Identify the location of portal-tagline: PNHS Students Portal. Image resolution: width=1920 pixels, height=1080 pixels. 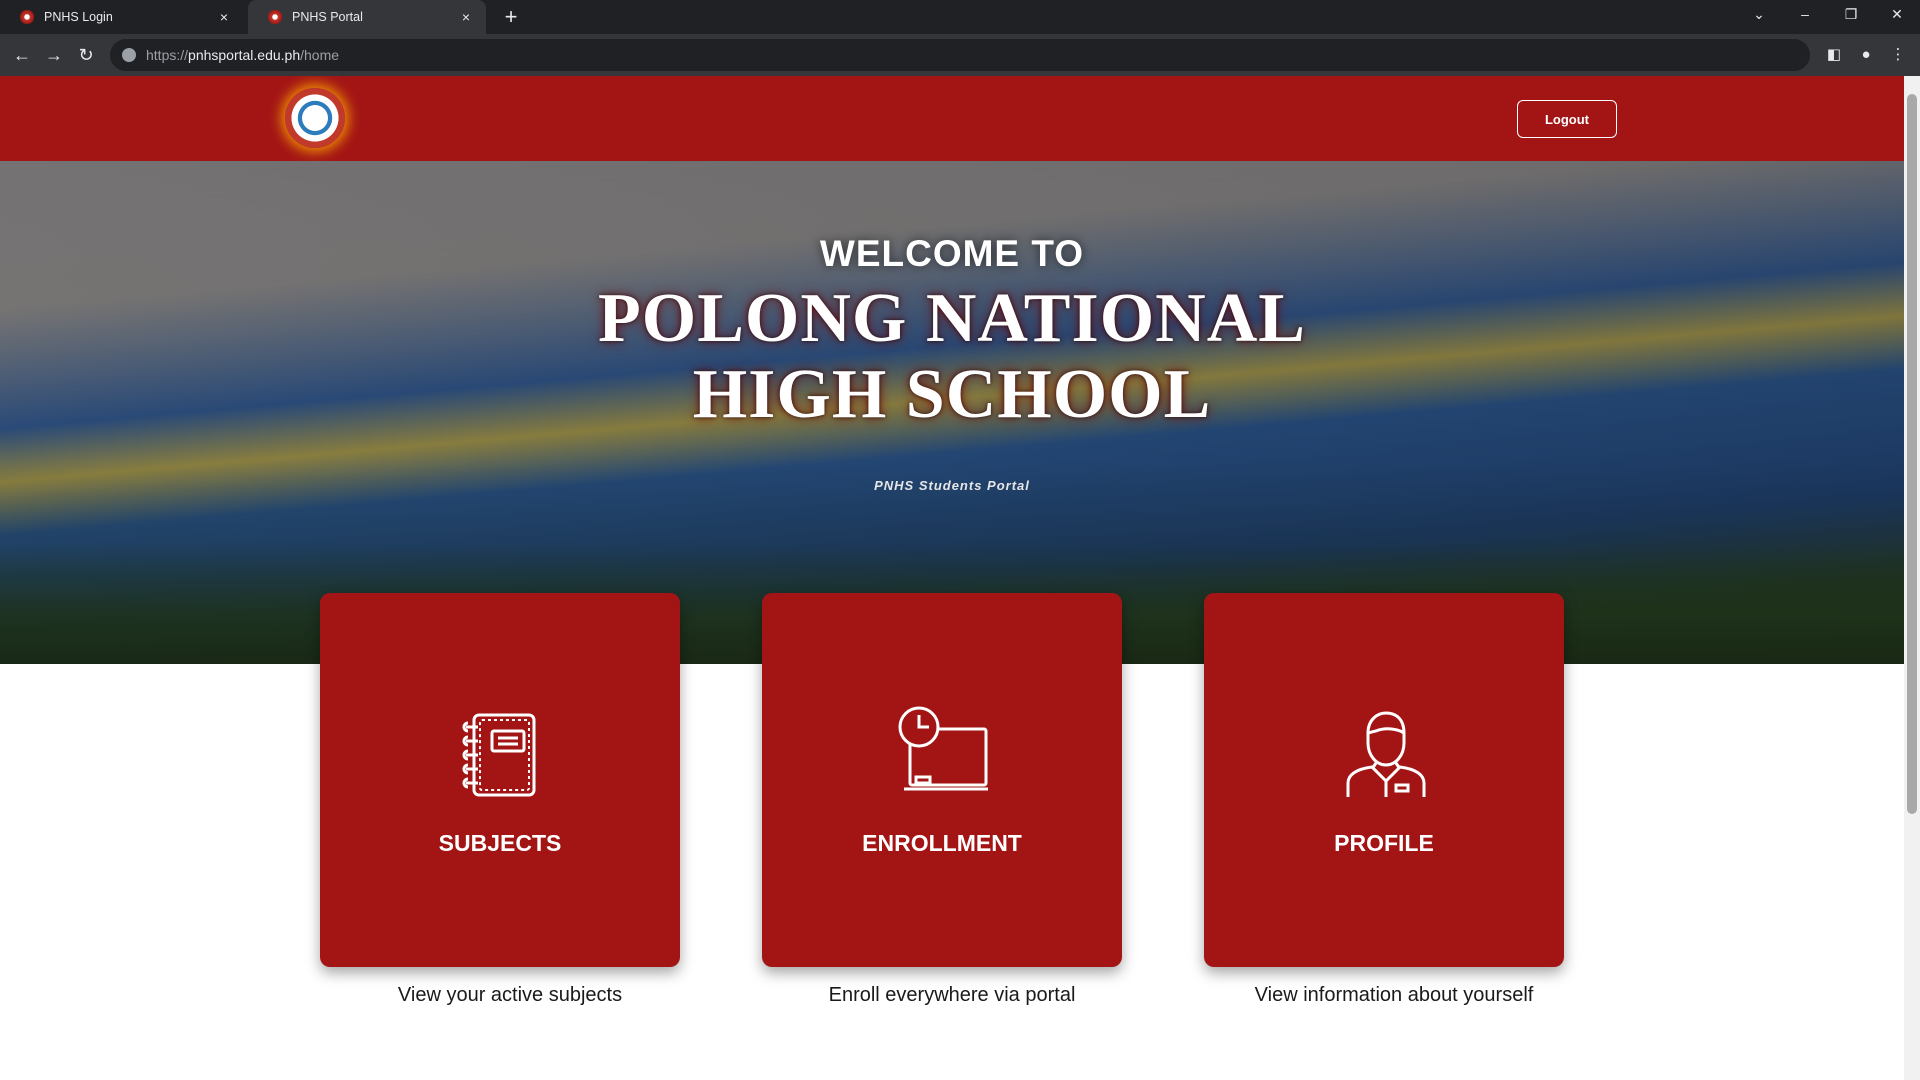
(952, 485).